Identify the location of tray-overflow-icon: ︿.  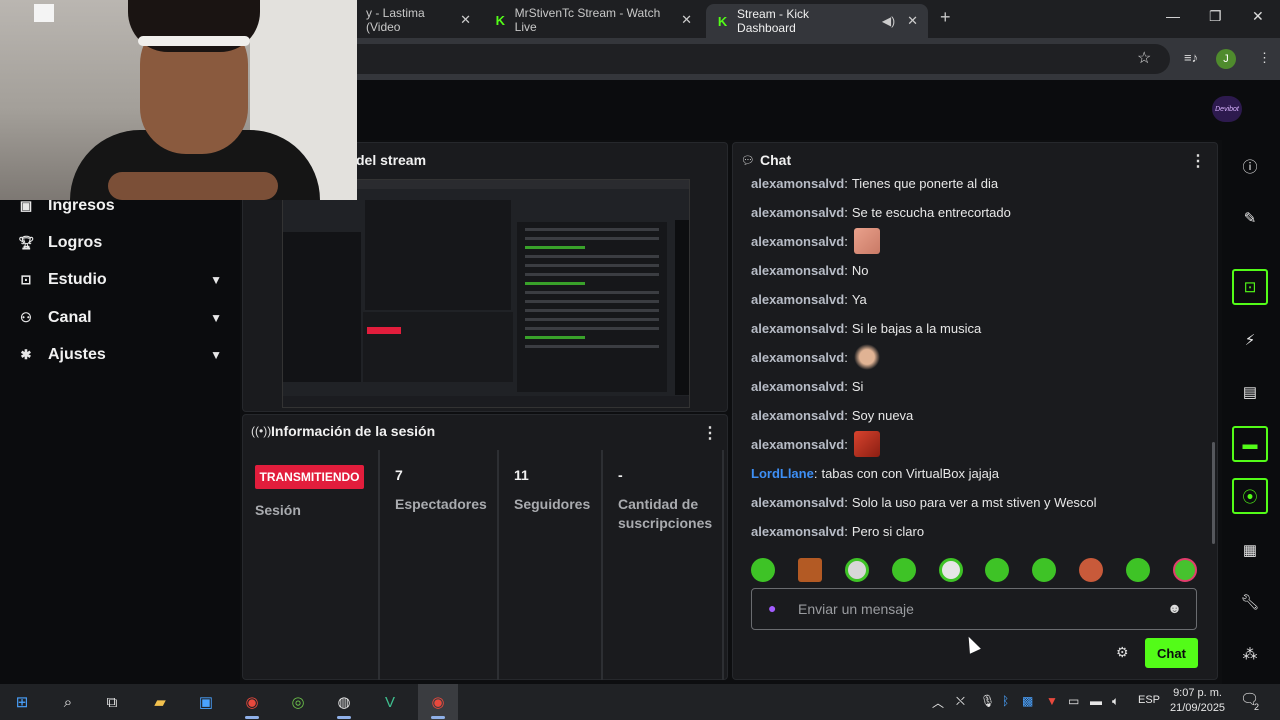
(938, 702).